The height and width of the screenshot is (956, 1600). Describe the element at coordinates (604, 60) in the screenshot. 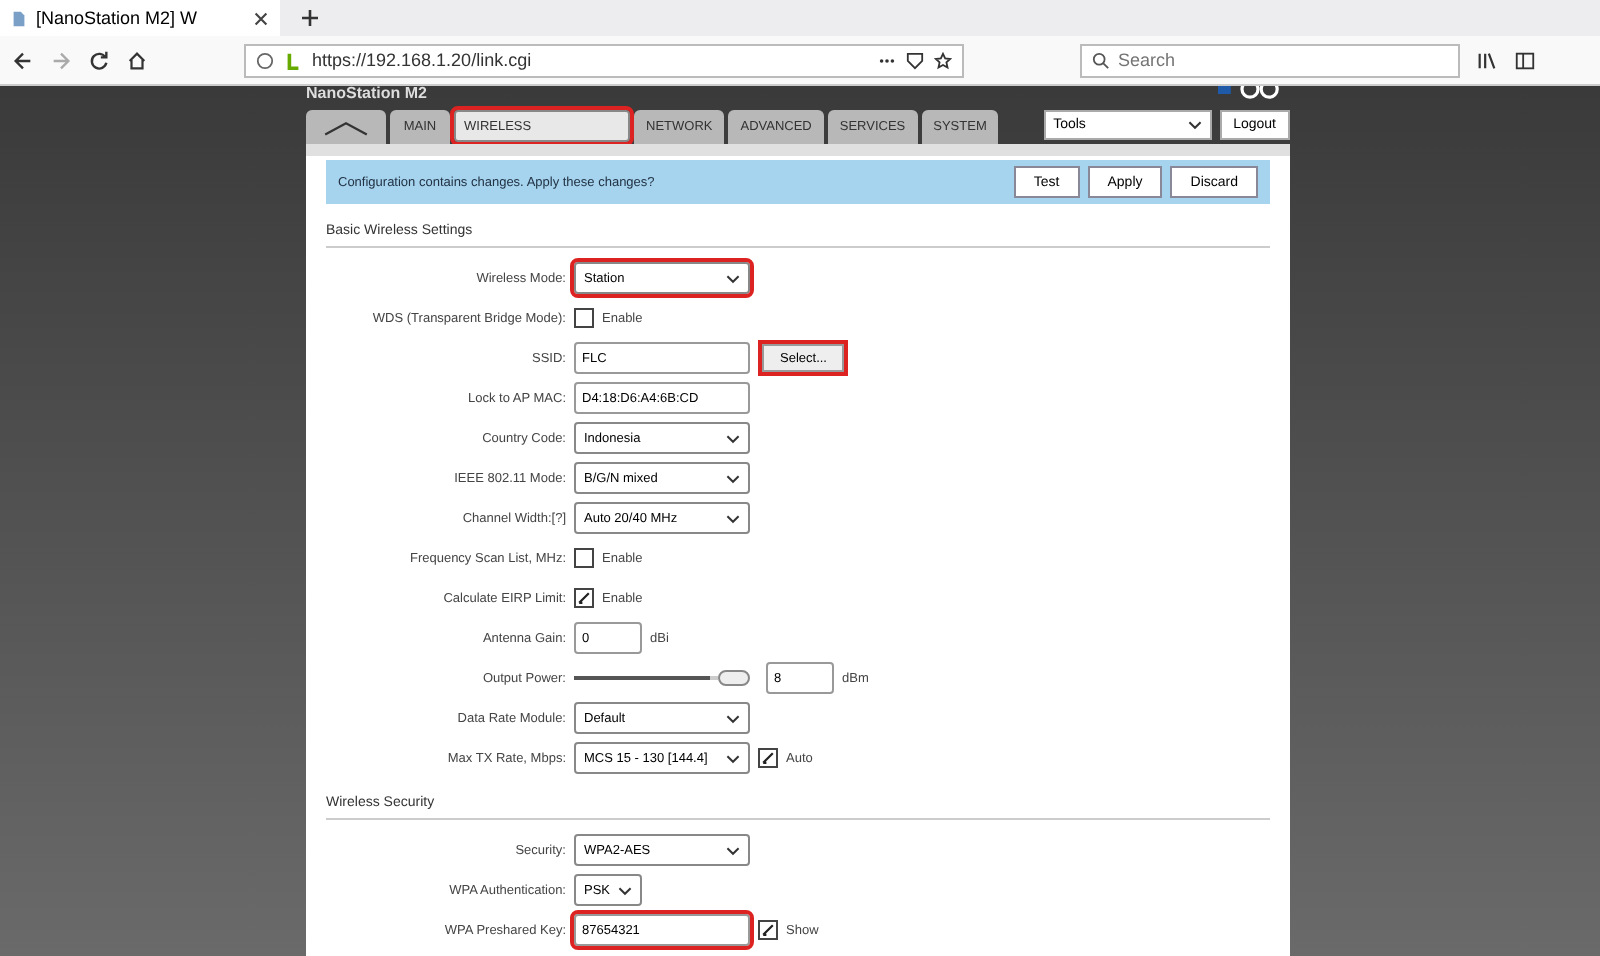

I see `address-bar: https://192.168.1.20/link.cgi` at that location.